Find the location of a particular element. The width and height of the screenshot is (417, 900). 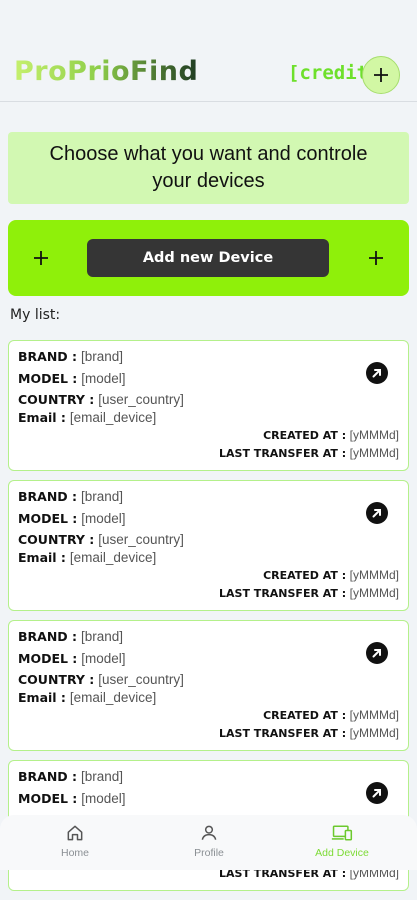

my-list-label: My list: is located at coordinates (35, 315).